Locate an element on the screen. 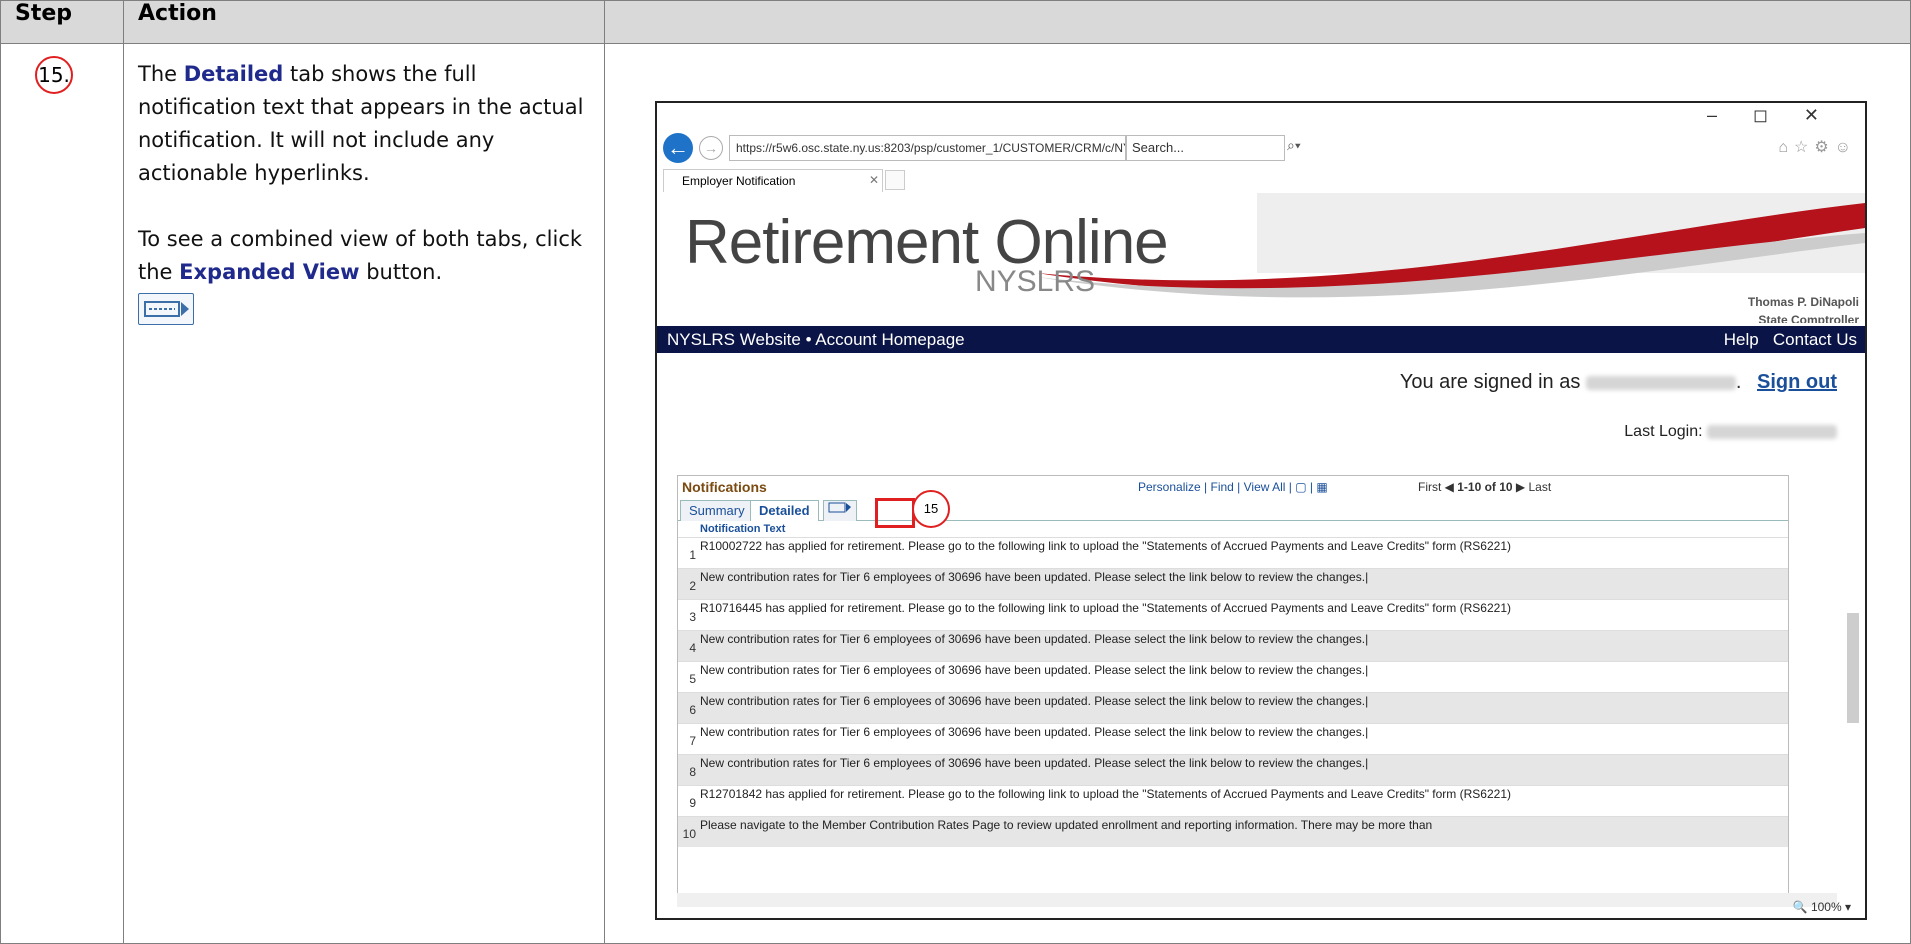 The width and height of the screenshot is (1911, 944). toolbar-icons: ⌂☆⚙☺ is located at coordinates (1817, 147).